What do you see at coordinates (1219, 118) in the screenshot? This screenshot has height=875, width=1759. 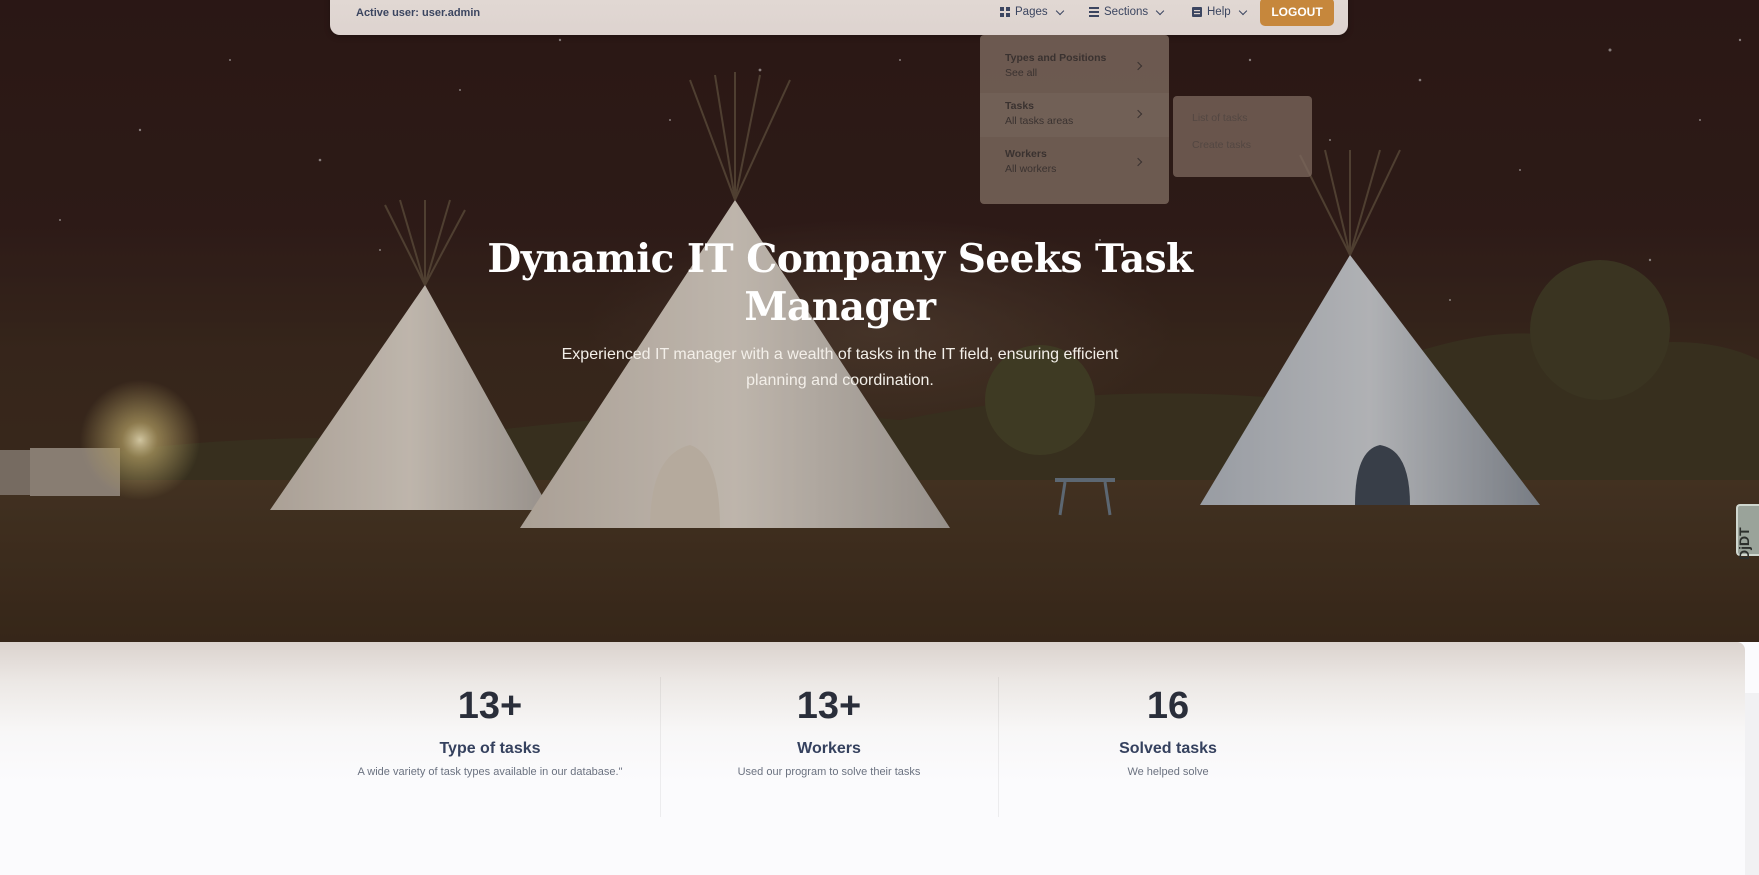 I see `submenu-list-of-tasks: List of tasks` at bounding box center [1219, 118].